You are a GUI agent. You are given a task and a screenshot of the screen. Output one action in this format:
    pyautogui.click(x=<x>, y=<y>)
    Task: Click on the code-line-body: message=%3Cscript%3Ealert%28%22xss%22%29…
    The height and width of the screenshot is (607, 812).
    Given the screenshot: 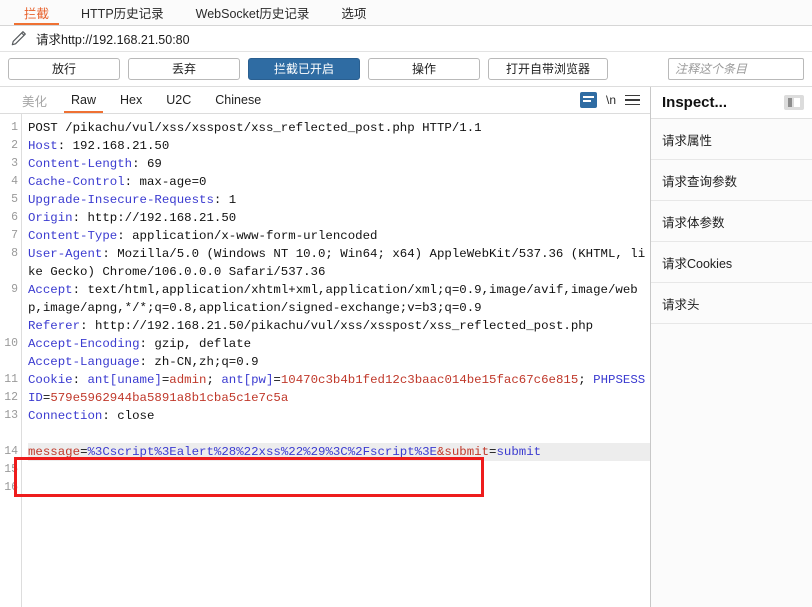 What is the action you would take?
    pyautogui.click(x=339, y=452)
    